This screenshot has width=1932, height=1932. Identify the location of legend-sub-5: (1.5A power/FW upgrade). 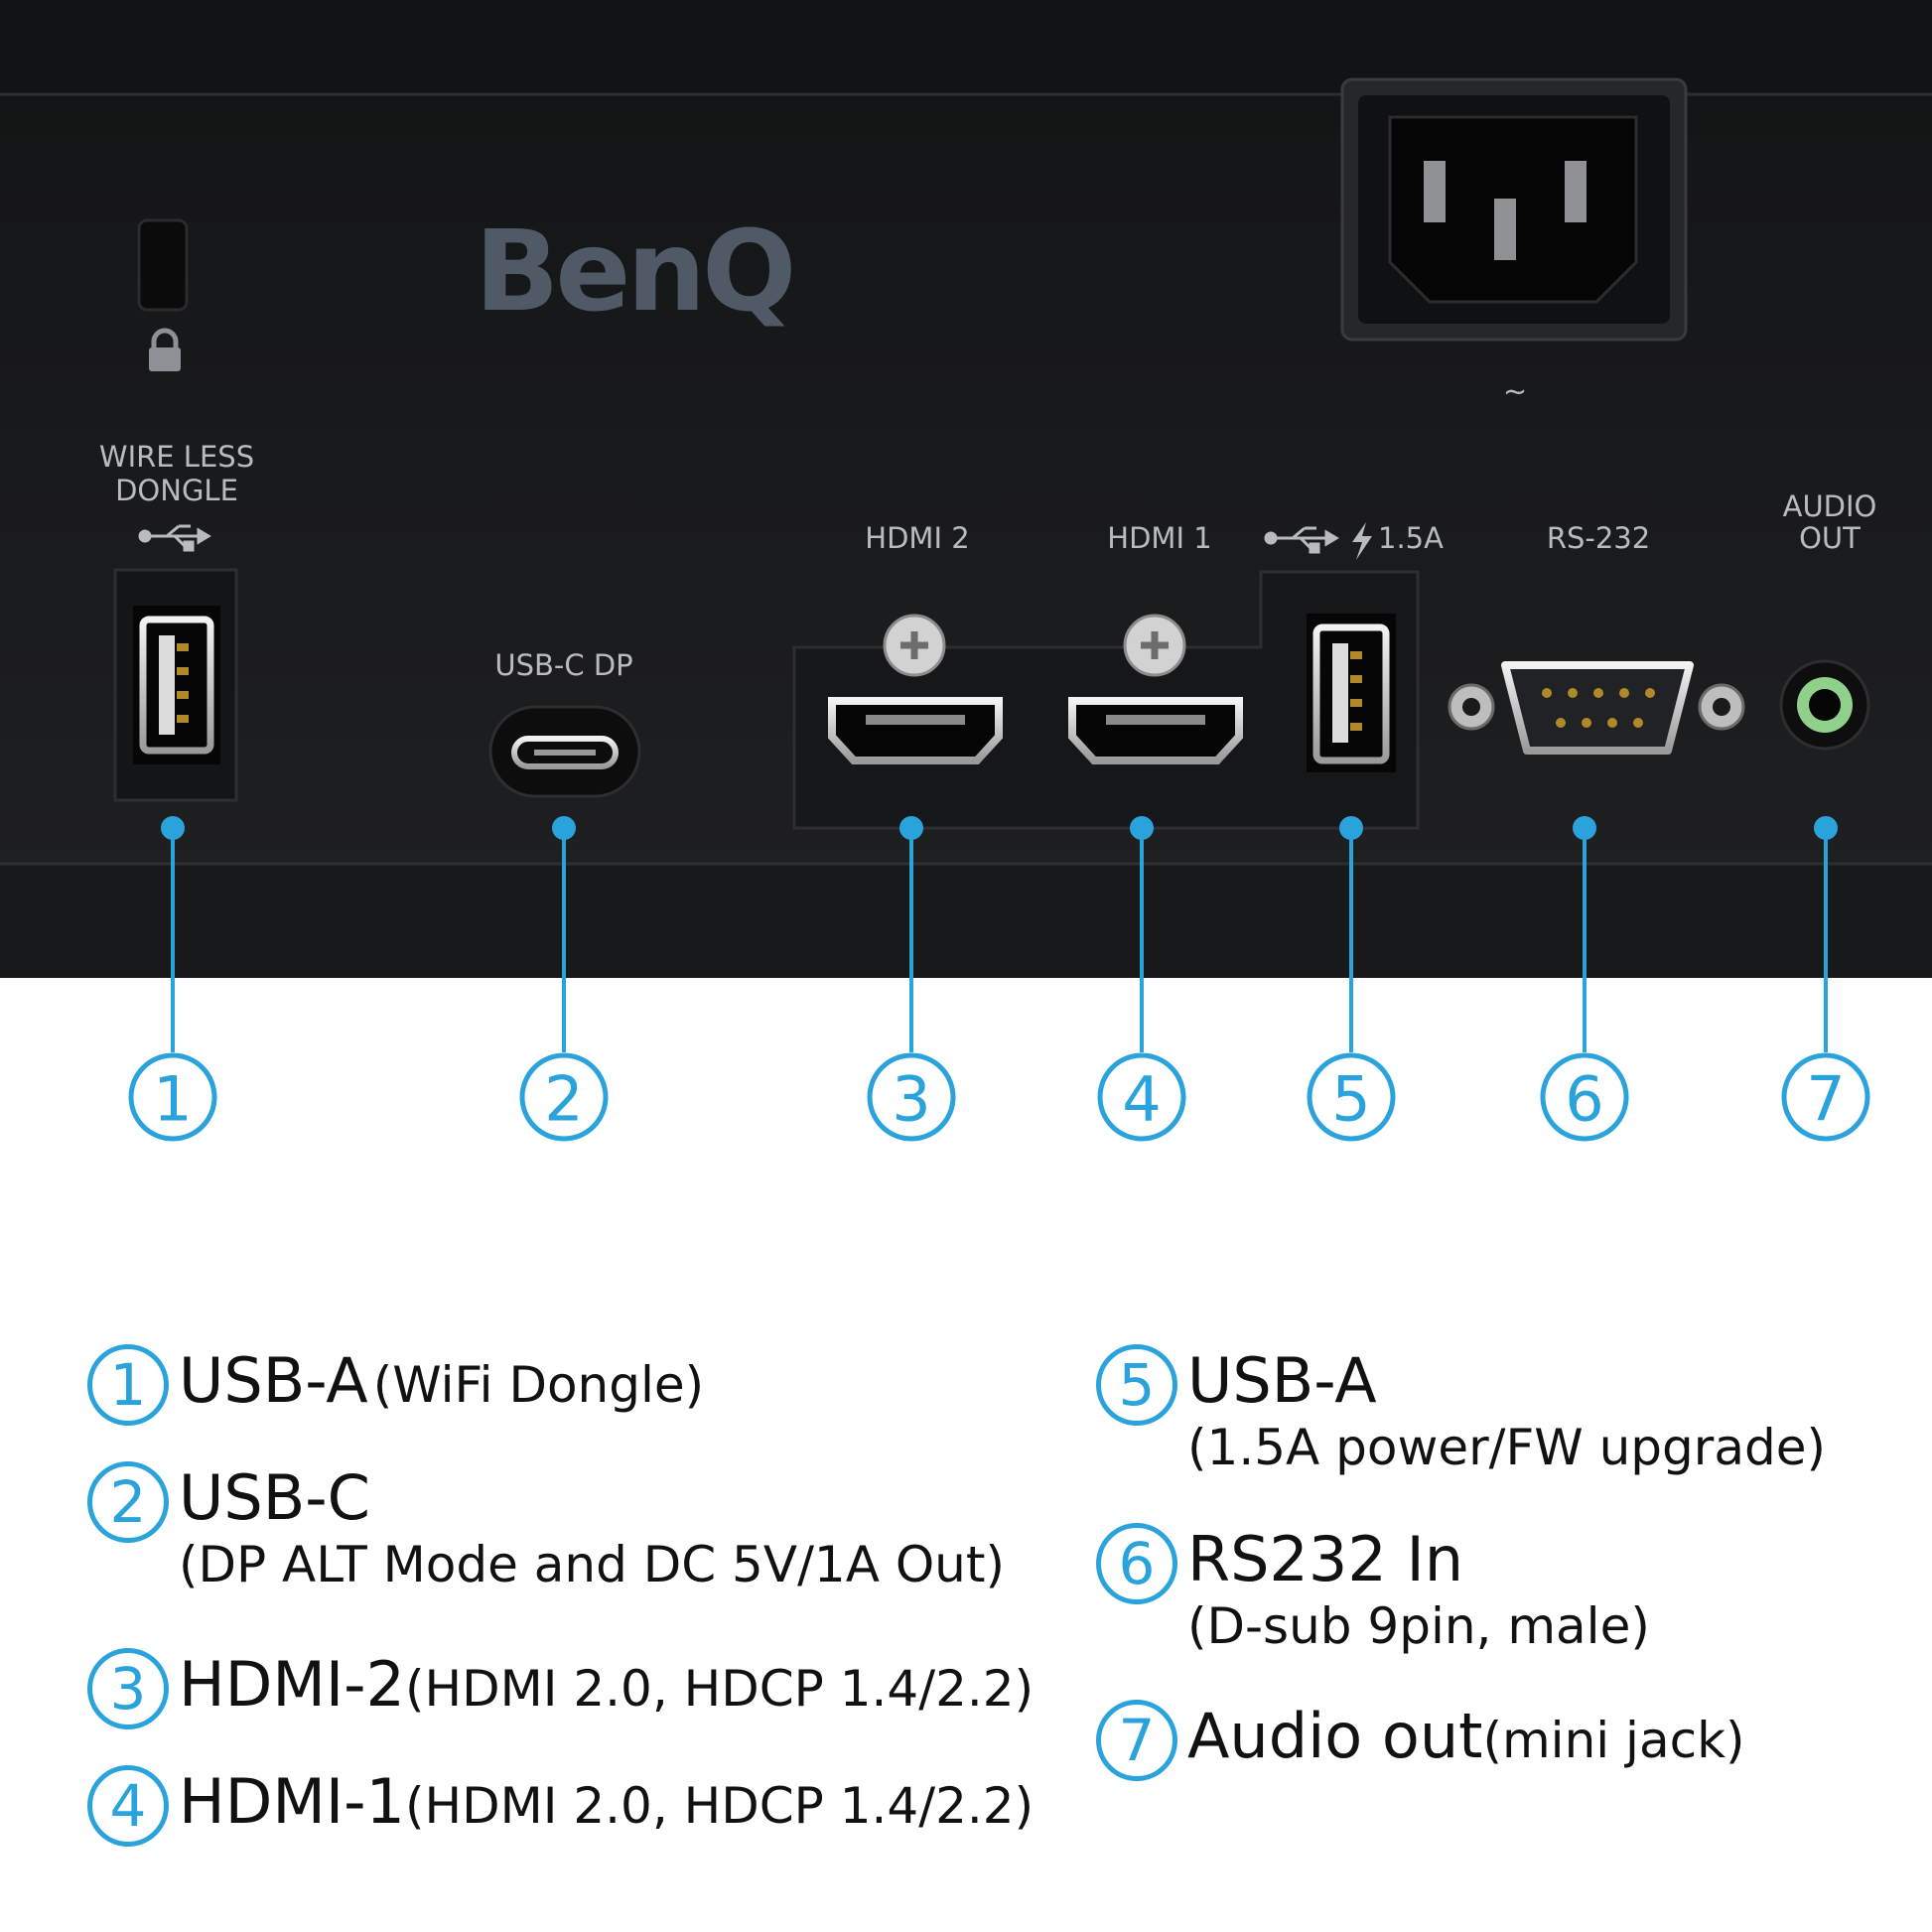
(1507, 1448).